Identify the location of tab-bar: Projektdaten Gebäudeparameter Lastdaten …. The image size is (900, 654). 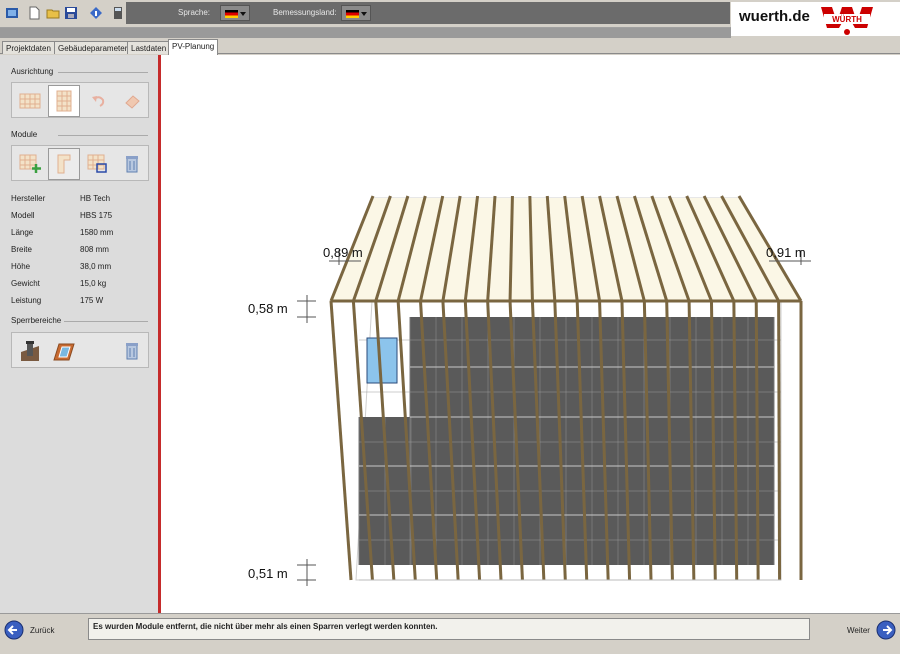
(450, 46).